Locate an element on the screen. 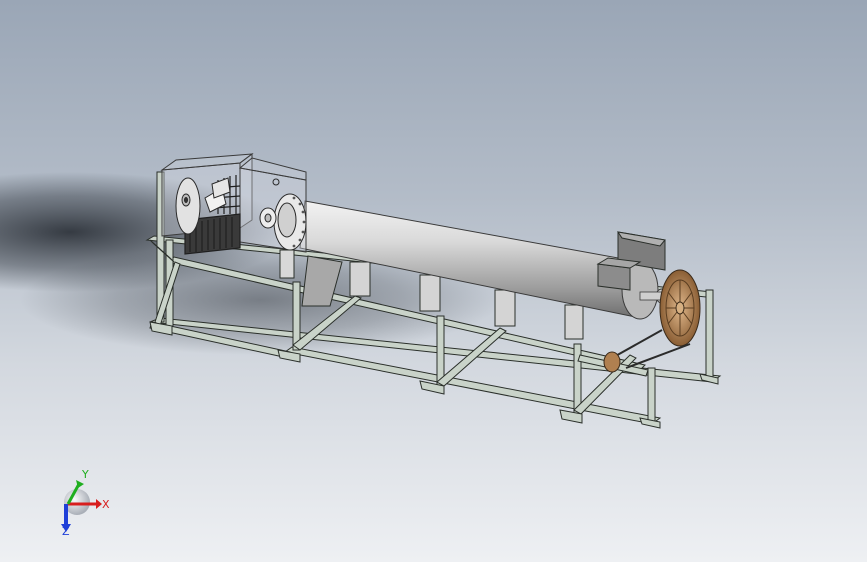  motor-pulley is located at coordinates (612, 362).